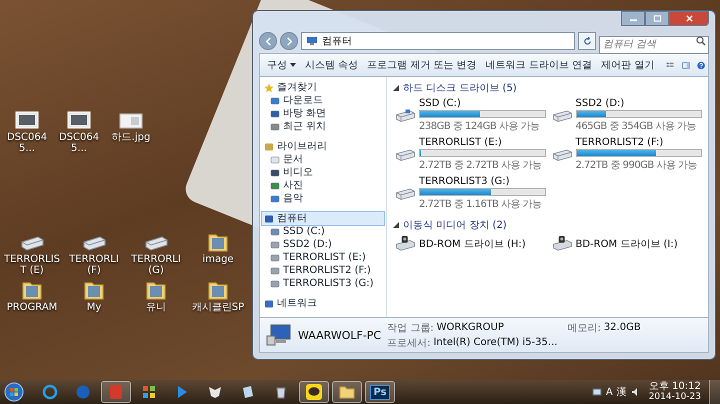  Describe the element at coordinates (654, 45) in the screenshot. I see `search-field: 컴퓨터 검색` at that location.